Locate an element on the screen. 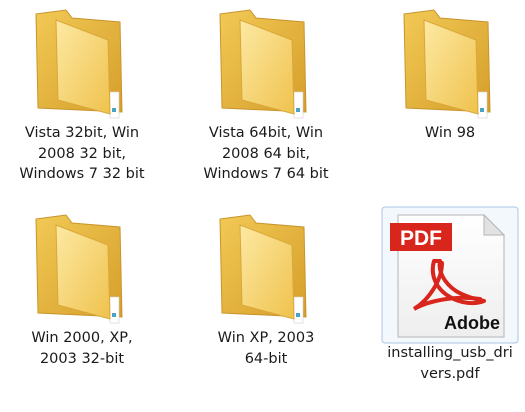 This screenshot has width=525, height=412. folder-win-2000-xp: Win 2000, XP, 2003 32-bit is located at coordinates (82, 300).